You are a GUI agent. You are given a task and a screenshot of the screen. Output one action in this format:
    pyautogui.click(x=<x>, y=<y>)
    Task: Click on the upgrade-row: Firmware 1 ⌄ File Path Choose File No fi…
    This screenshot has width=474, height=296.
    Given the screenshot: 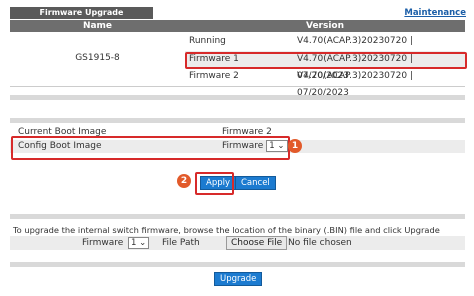 What is the action you would take?
    pyautogui.click(x=237, y=243)
    